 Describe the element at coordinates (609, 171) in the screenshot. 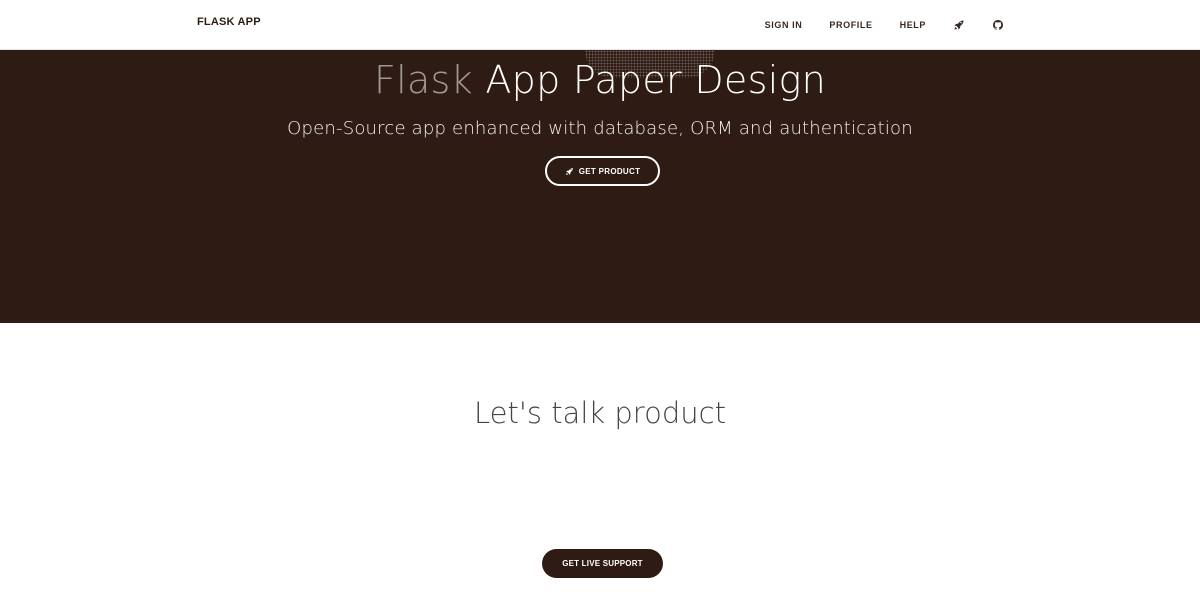

I see `get-product-label: GET PRODUCT` at that location.